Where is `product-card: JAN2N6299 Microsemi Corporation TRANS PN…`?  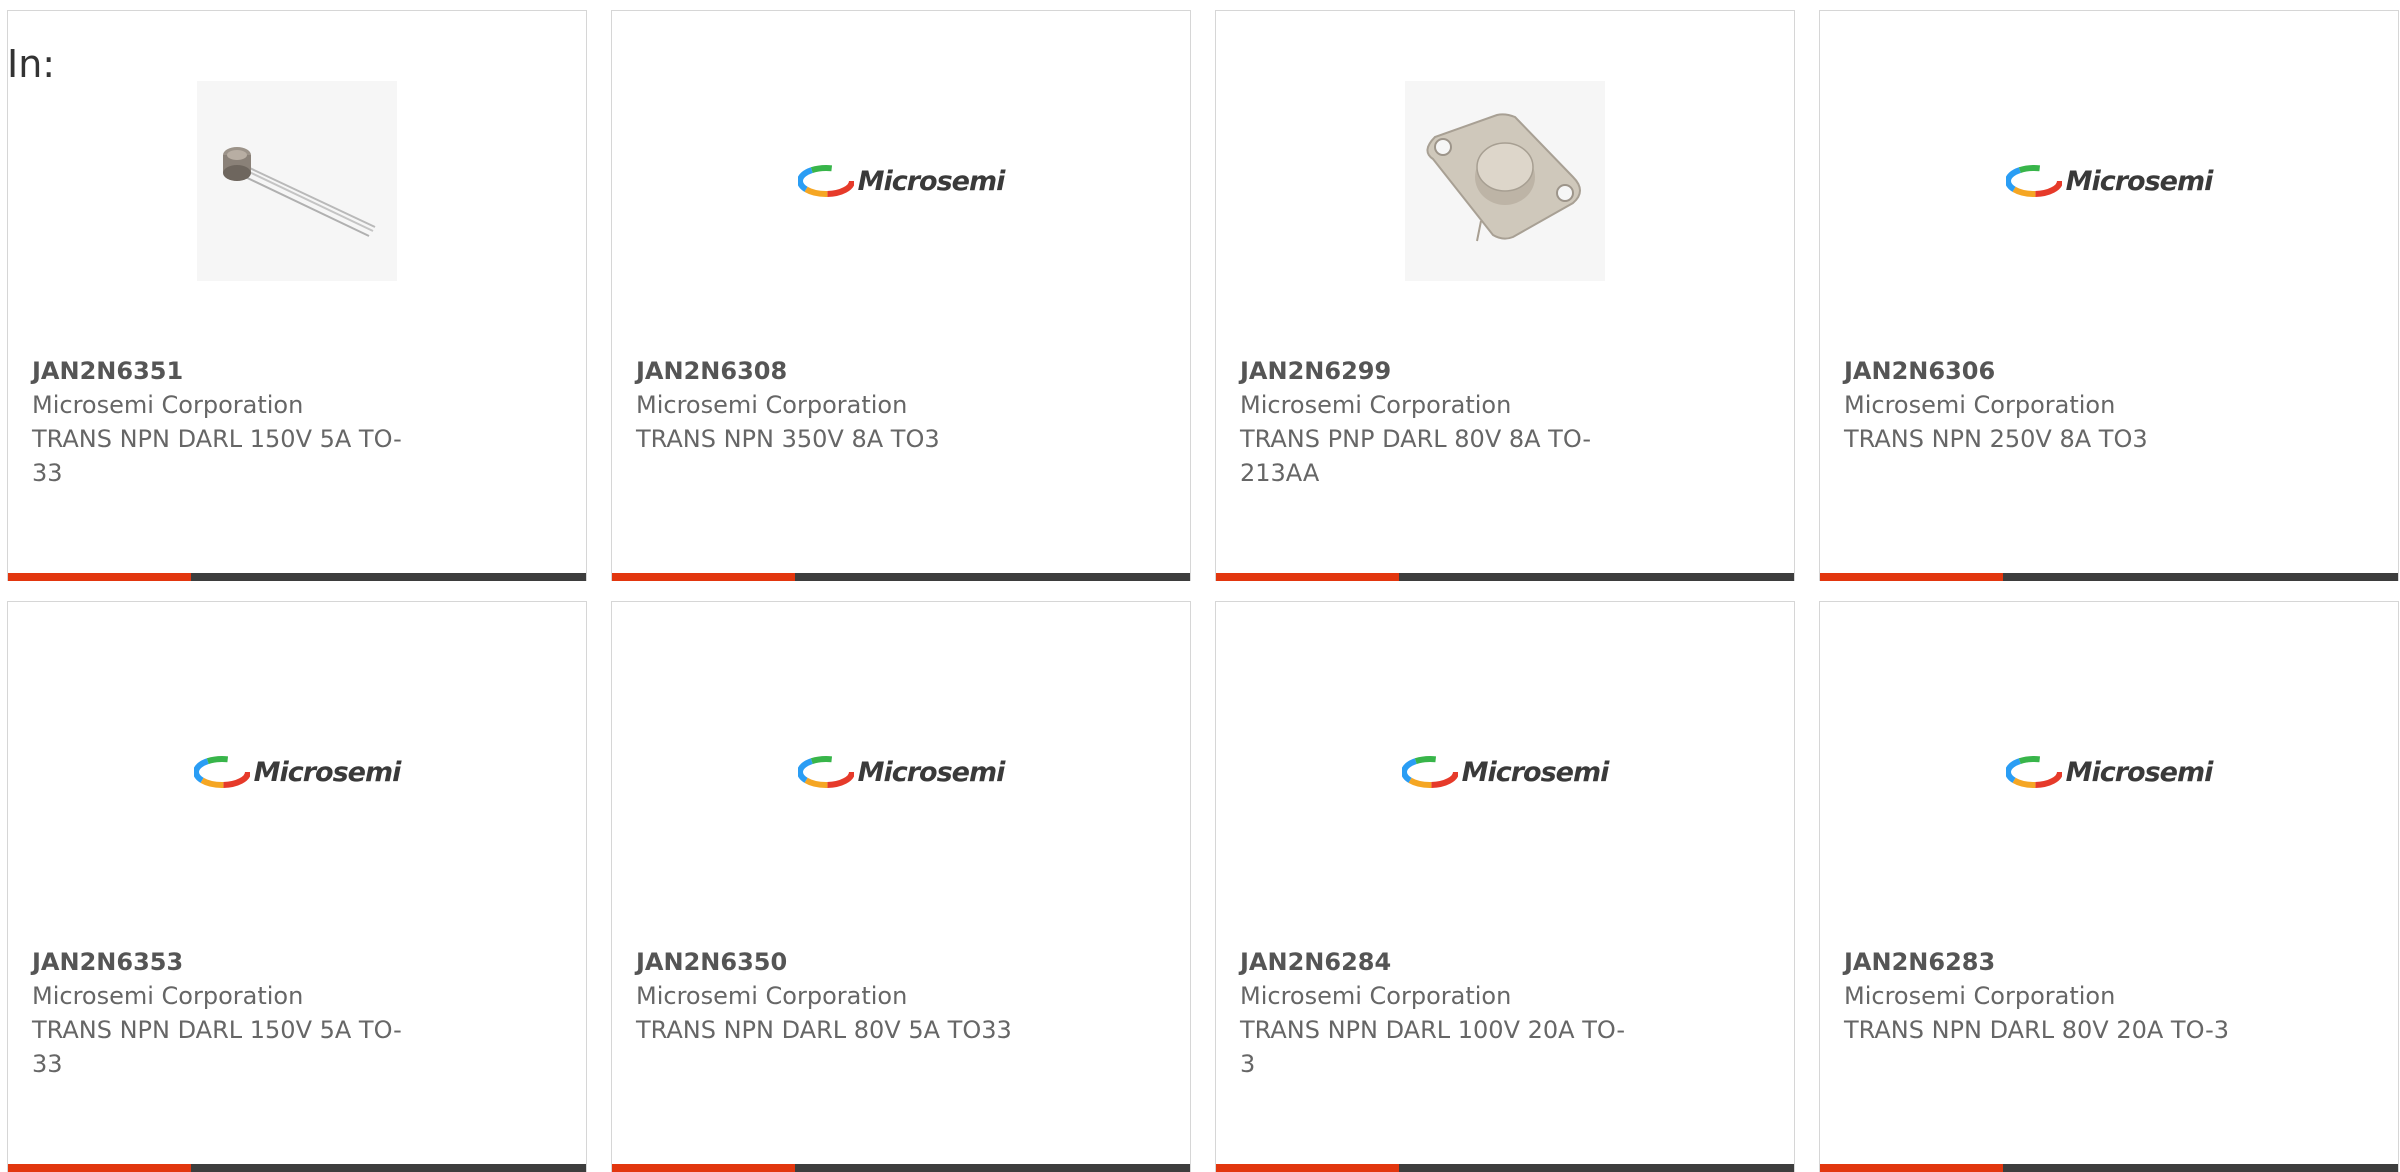 product-card: JAN2N6299 Microsemi Corporation TRANS PN… is located at coordinates (1505, 295).